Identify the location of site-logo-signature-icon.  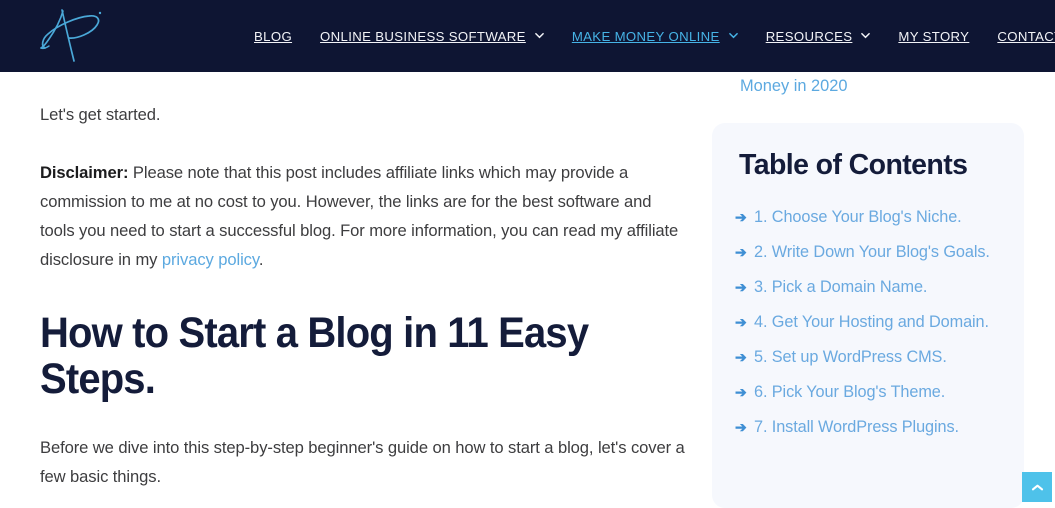
(70, 36).